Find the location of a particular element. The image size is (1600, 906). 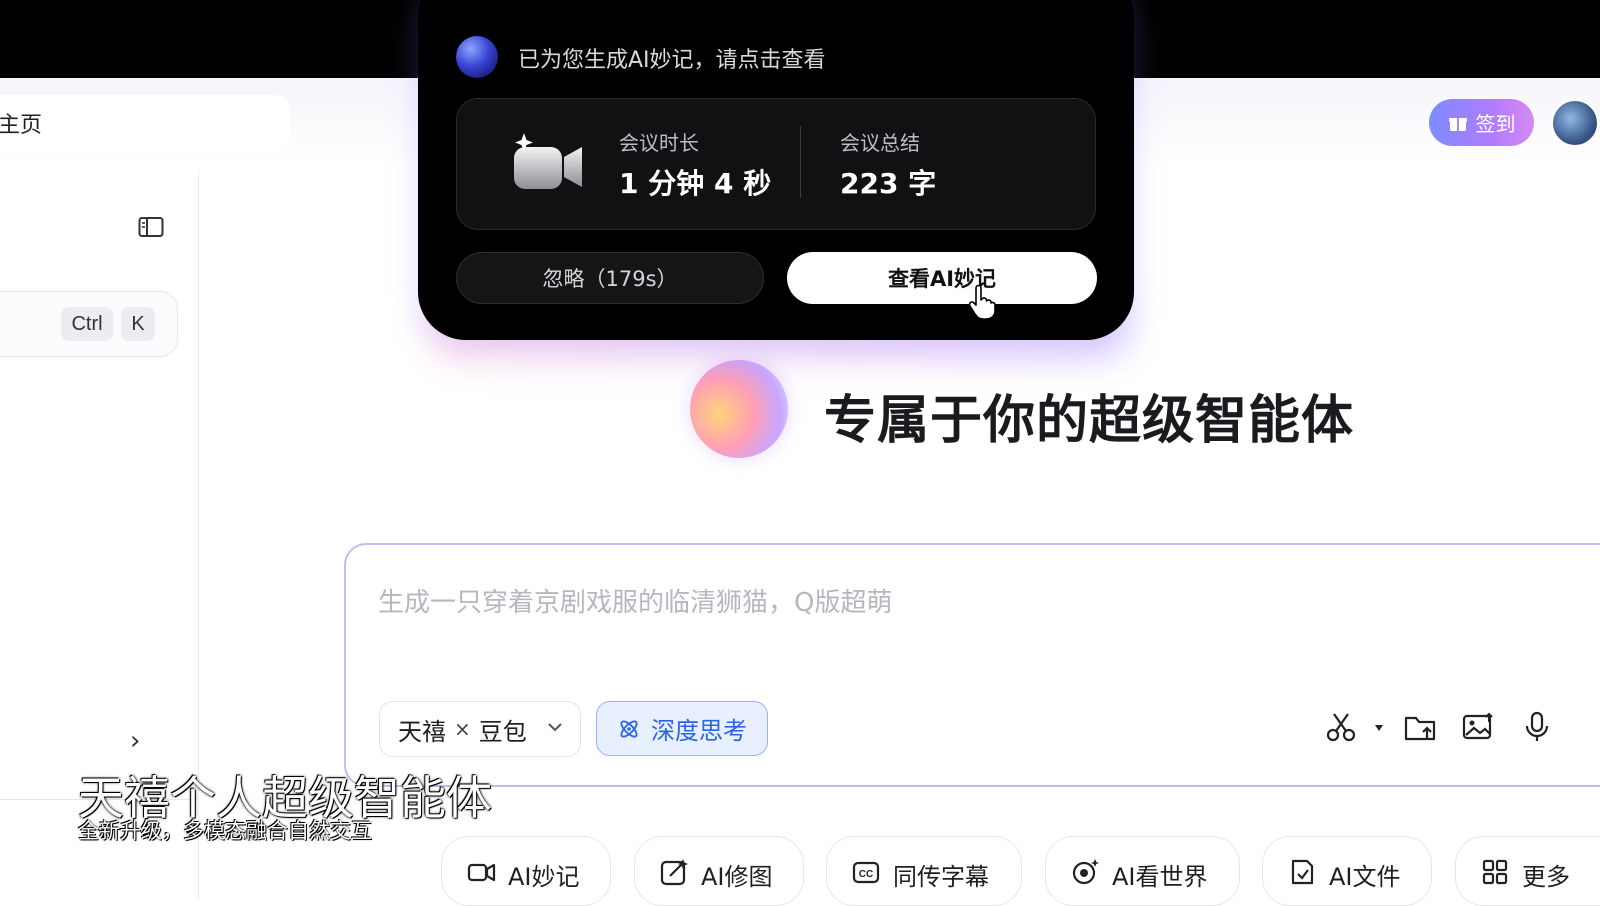

quick-action-label: AI修图 is located at coordinates (737, 877).